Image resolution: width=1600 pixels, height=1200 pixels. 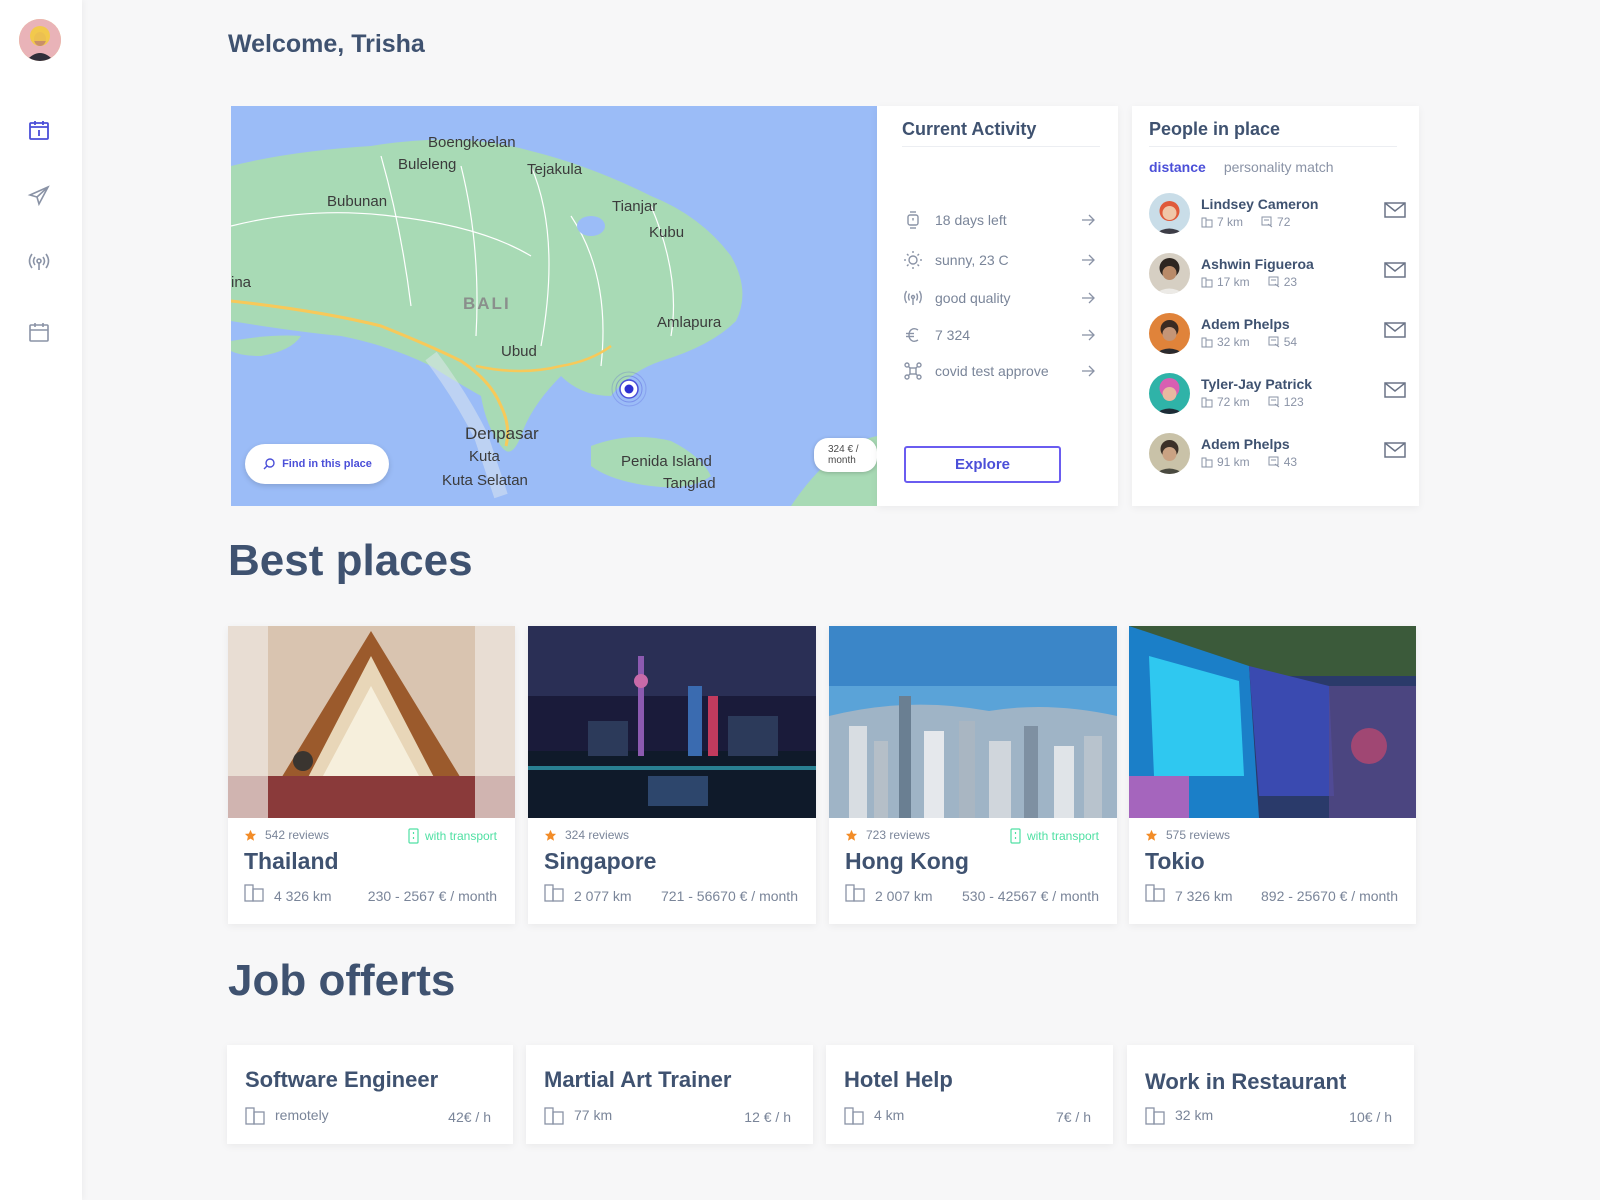 What do you see at coordinates (39, 332) in the screenshot?
I see `calendar-icon` at bounding box center [39, 332].